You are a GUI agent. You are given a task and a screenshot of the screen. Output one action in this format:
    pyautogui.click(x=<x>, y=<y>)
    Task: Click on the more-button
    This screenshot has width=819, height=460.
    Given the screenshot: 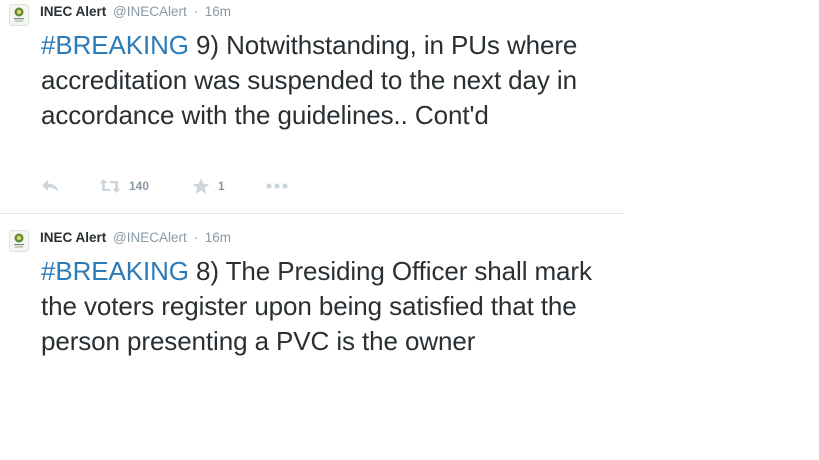 What is the action you would take?
    pyautogui.click(x=277, y=186)
    